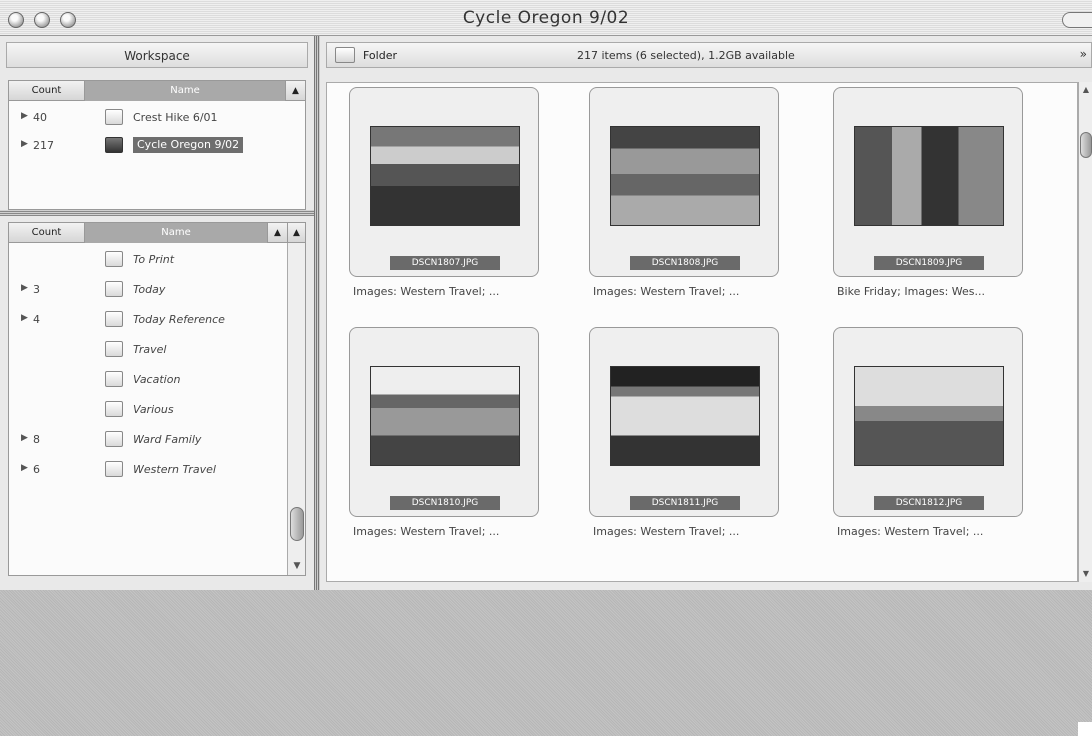 Image resolution: width=1092 pixels, height=736 pixels. What do you see at coordinates (175, 117) in the screenshot?
I see `item-name: Crest Hike 6/01` at bounding box center [175, 117].